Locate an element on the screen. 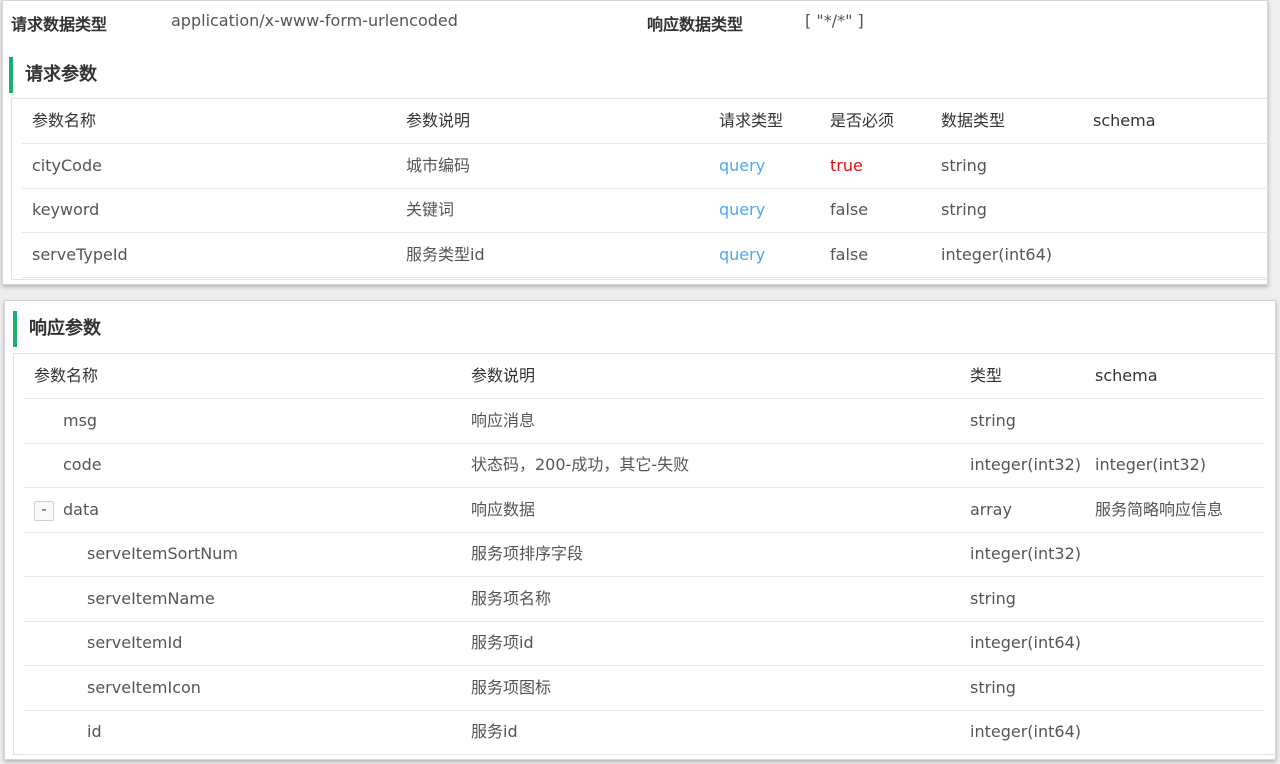 This screenshot has height=764, width=1280. table-header-row: 参数名称 参数说明 类型 schema is located at coordinates (644, 376).